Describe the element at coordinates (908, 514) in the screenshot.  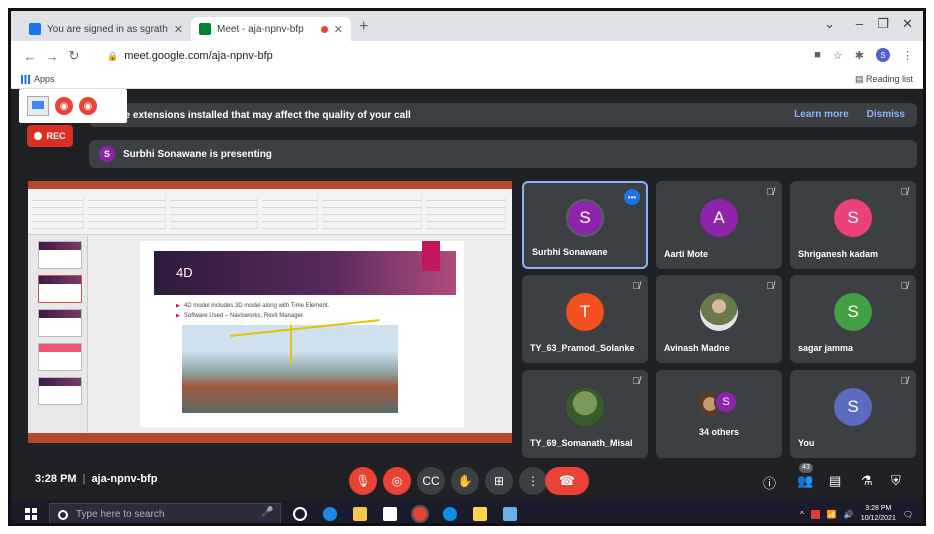
I see `notifications-icon: 🗨` at that location.